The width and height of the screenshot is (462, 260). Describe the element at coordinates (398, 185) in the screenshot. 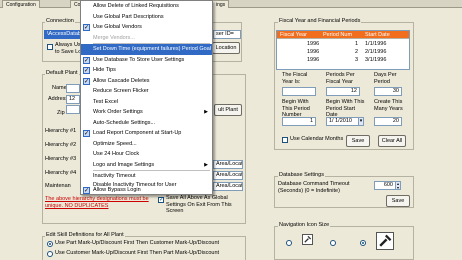

I see `timeout-spinner-icon: ▴ ▾` at that location.